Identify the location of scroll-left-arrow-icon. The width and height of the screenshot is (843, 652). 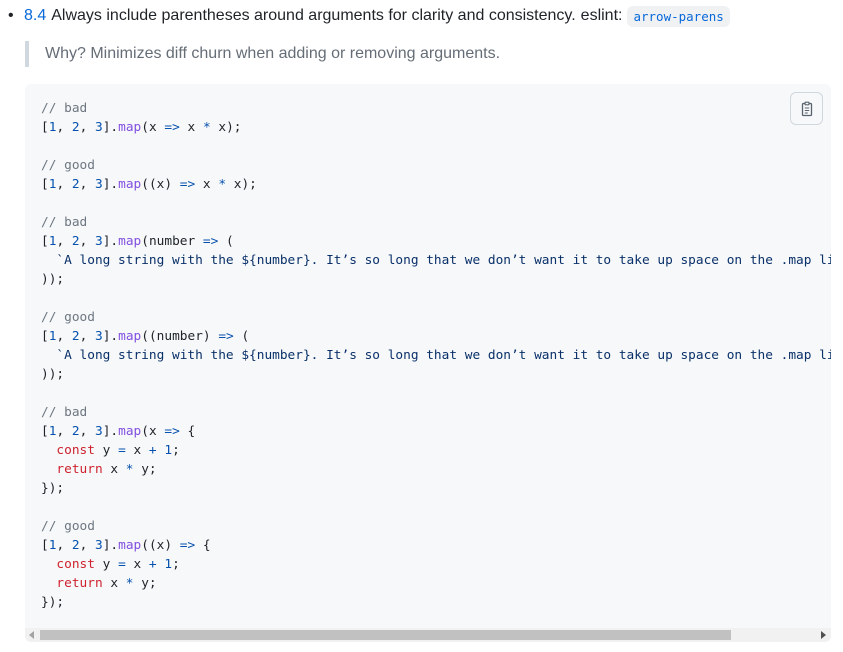
(32, 635).